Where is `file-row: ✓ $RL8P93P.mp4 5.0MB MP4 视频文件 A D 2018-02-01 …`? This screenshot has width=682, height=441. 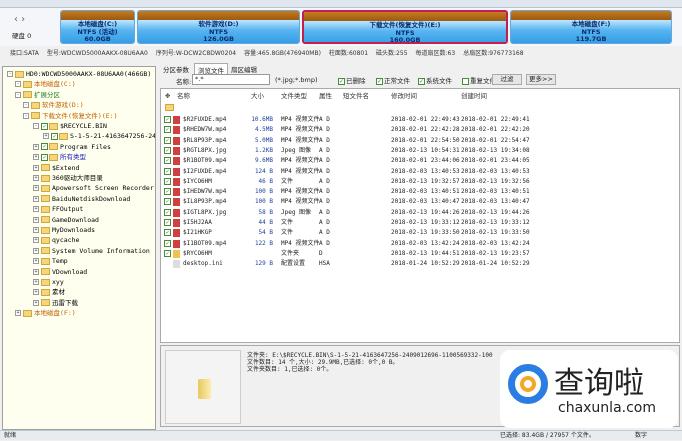 file-row: ✓ $RL8P93P.mp4 5.0MB MP4 视频文件 A D 2018-02-01 … is located at coordinates (421, 141).